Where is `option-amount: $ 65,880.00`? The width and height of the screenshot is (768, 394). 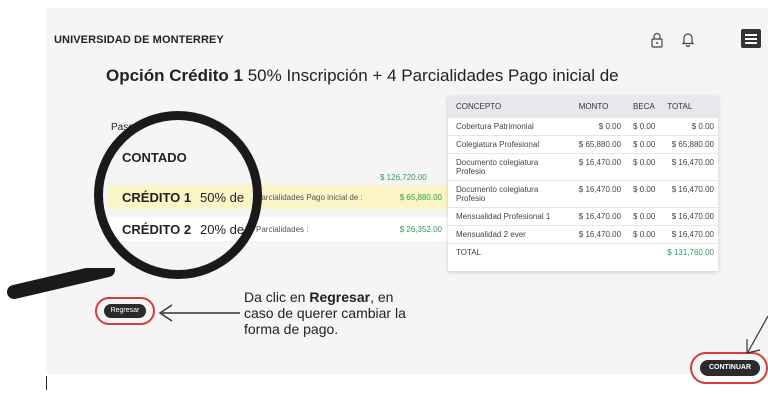 option-amount: $ 65,880.00 is located at coordinates (420, 197).